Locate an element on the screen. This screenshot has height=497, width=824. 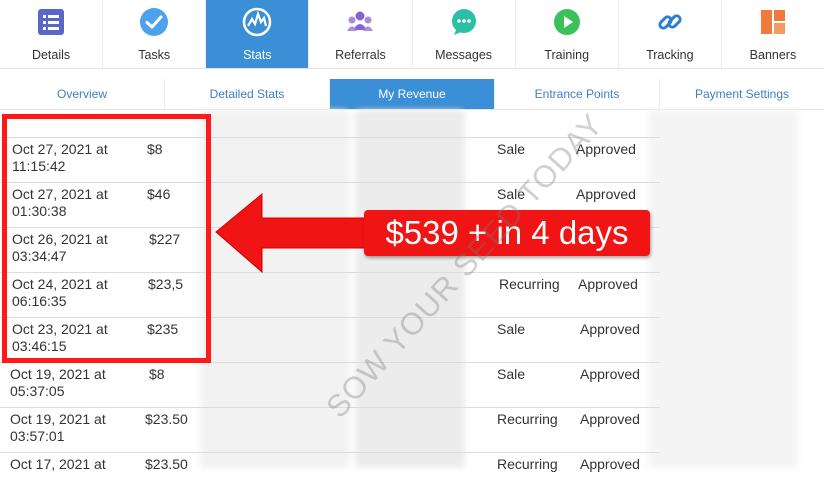
nav-messages: Messages is located at coordinates (464, 34).